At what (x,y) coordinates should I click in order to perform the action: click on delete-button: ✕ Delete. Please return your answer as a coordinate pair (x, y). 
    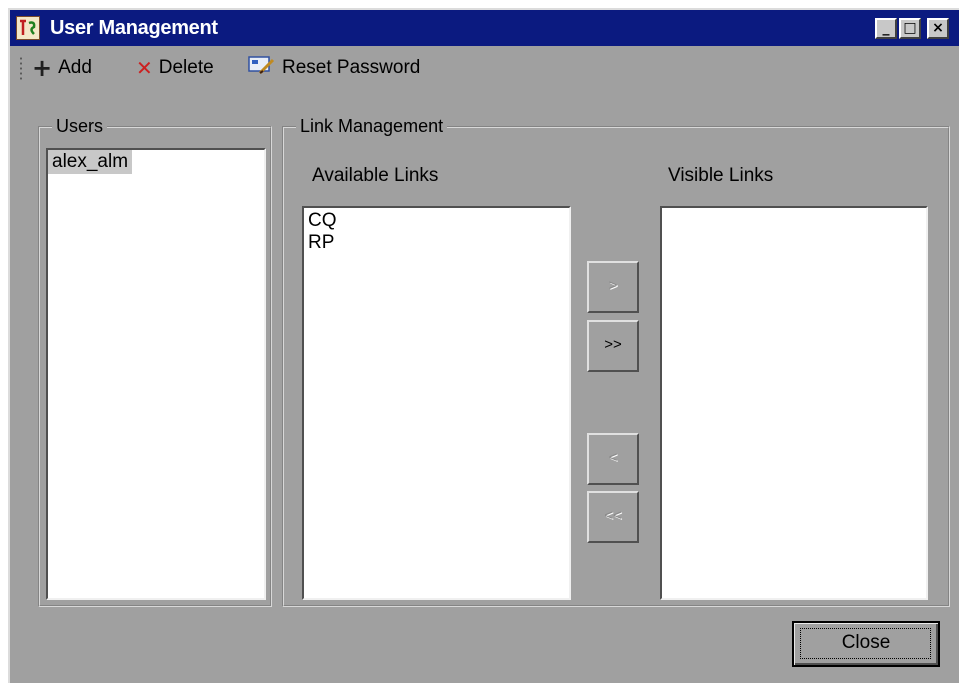
    Looking at the image, I should click on (175, 68).